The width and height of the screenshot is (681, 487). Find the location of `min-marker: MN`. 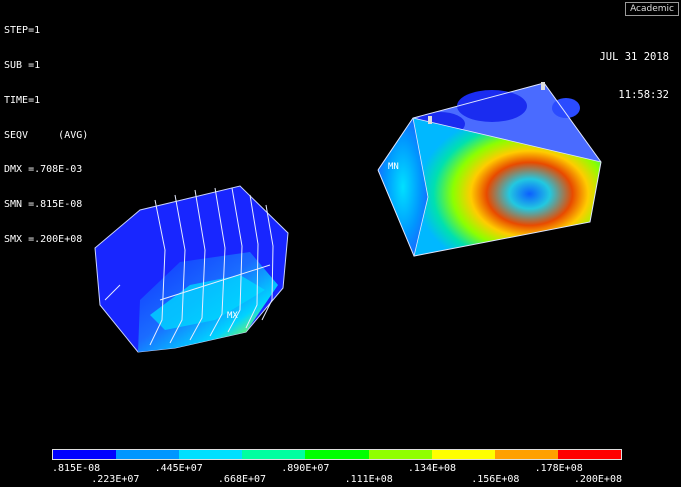

min-marker: MN is located at coordinates (393, 167).